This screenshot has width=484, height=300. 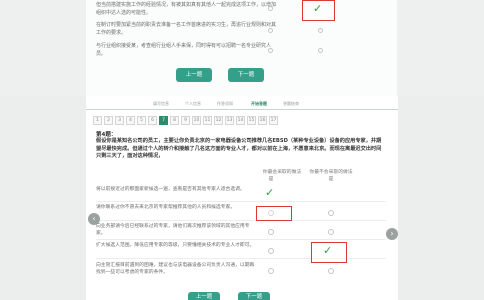 I want to click on tab-instructions: 作答须知, so click(x=225, y=104).